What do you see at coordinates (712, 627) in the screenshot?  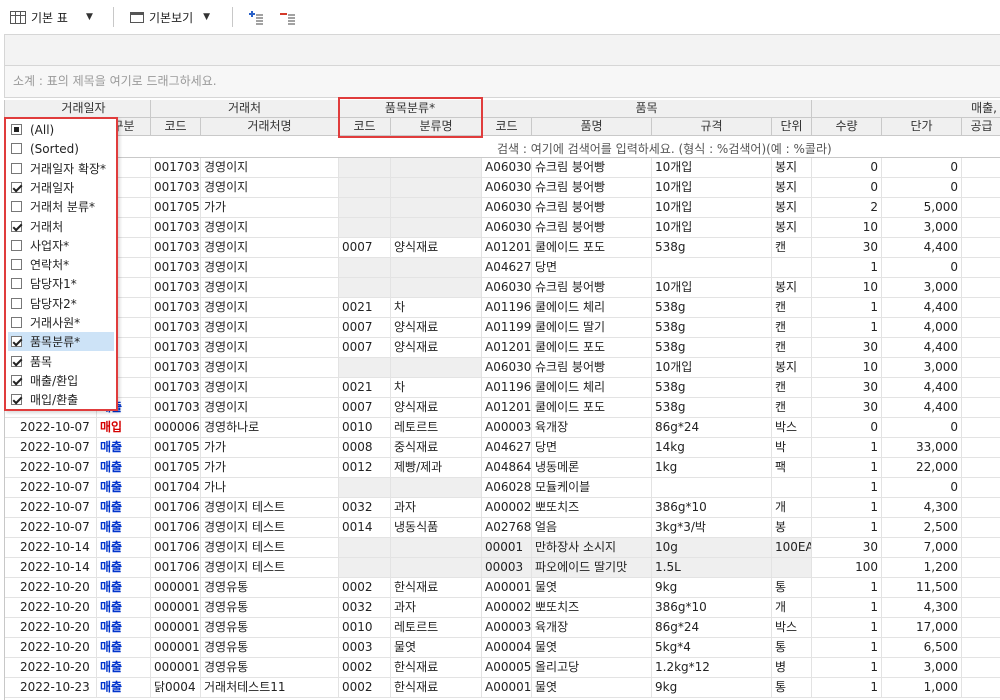 I see `spec-cell: 86g*24` at bounding box center [712, 627].